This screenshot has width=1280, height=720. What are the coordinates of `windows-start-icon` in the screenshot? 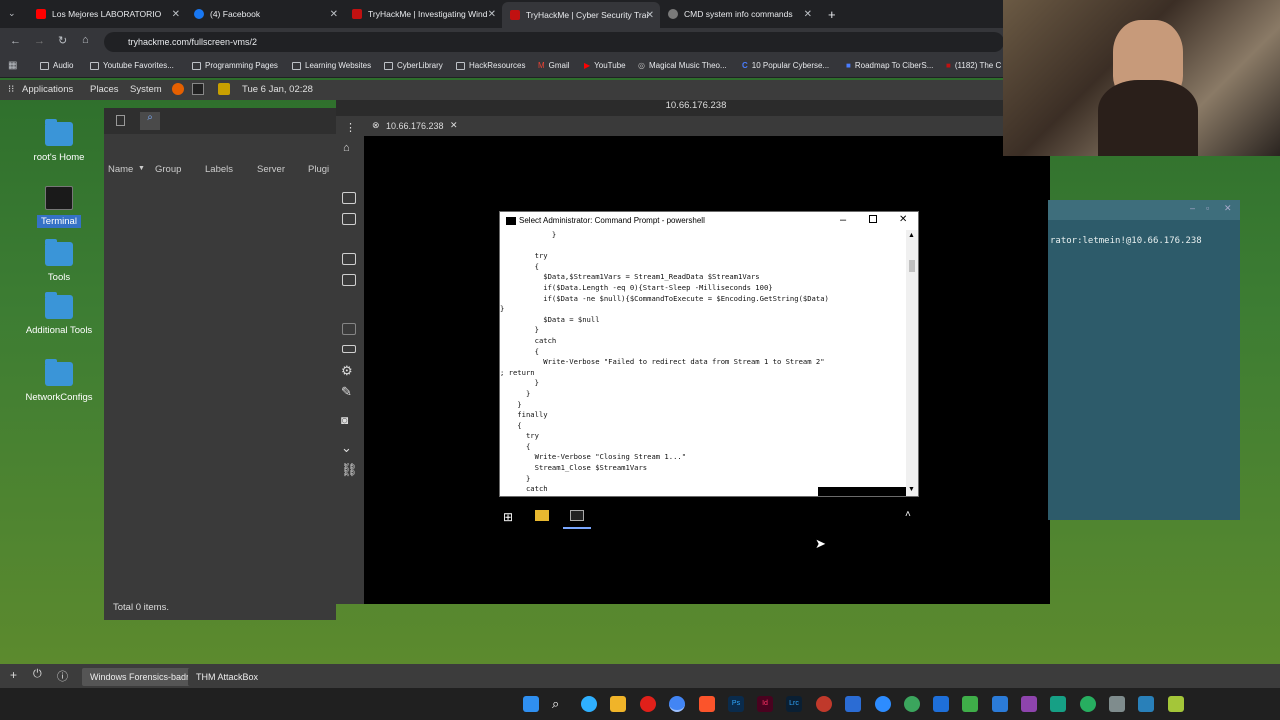 It's located at (531, 704).